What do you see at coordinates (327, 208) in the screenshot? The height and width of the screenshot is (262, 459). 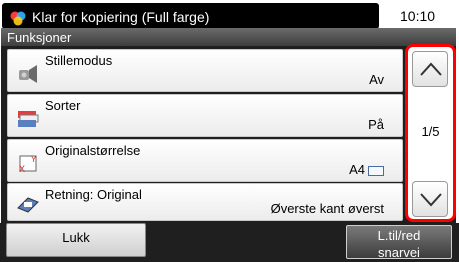 I see `row-value: Øverste kant øverst` at bounding box center [327, 208].